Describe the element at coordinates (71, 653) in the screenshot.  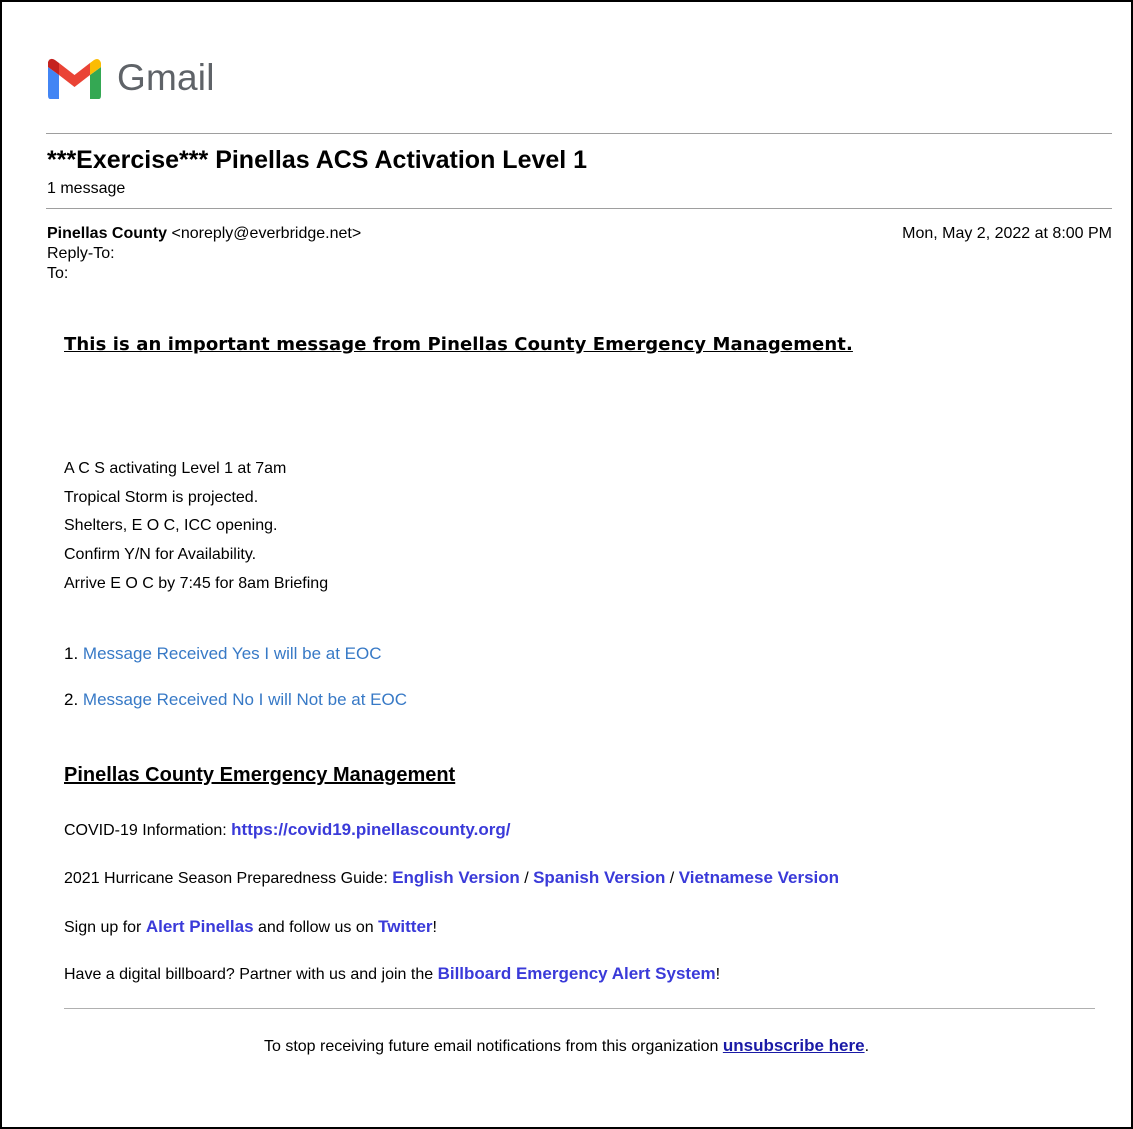
I see `option-number: 1.` at that location.